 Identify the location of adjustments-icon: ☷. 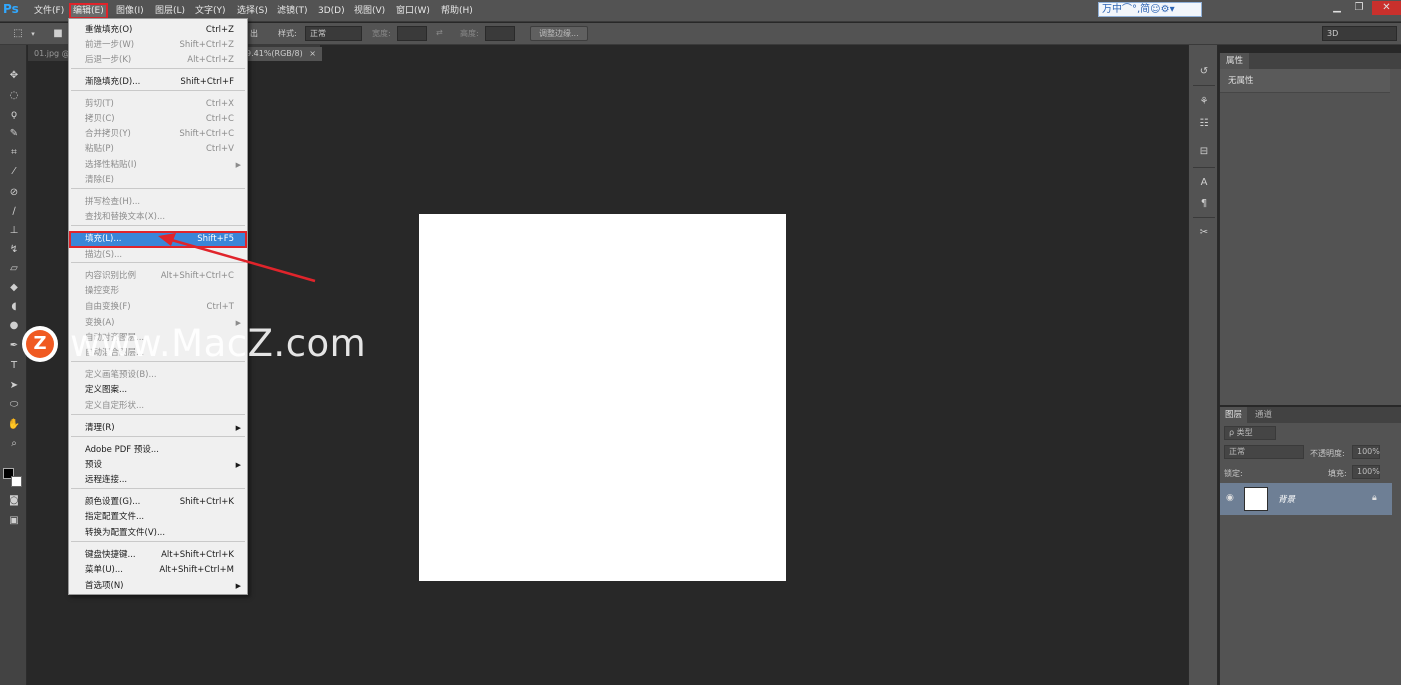
(1204, 124).